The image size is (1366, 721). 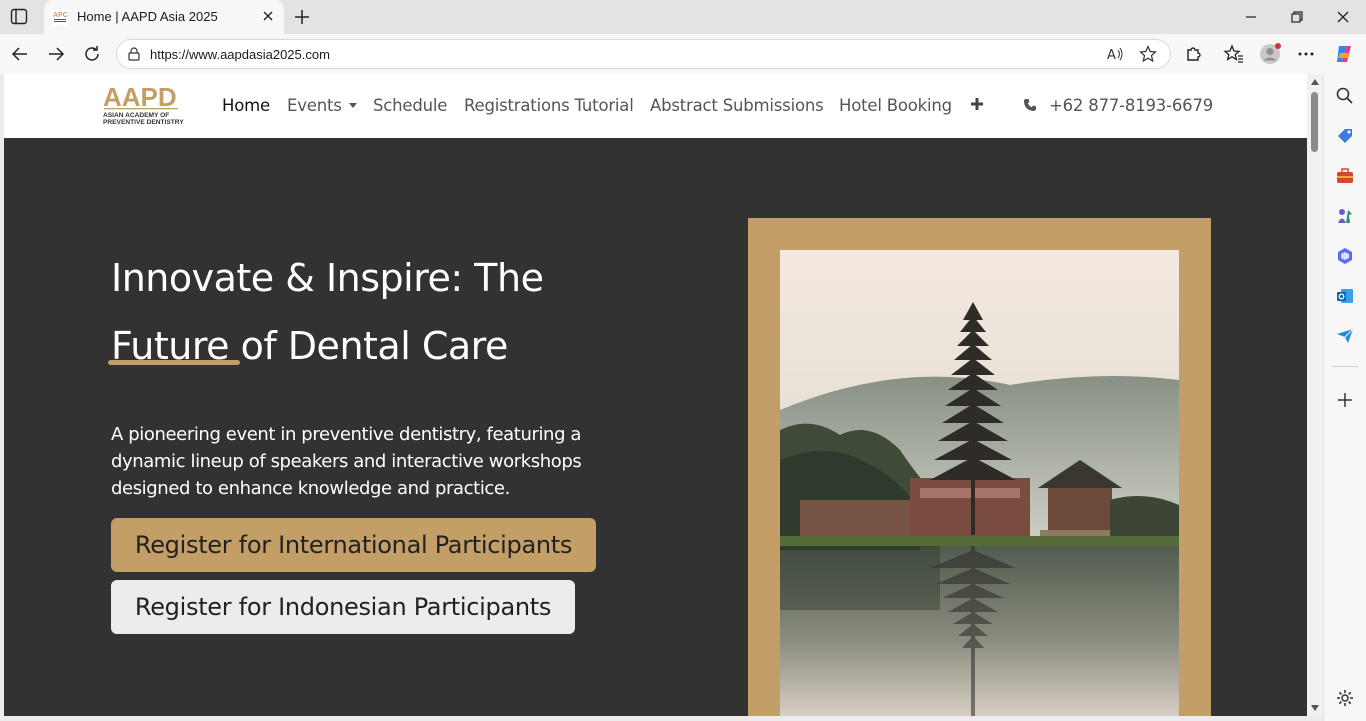 I want to click on nav-schedule: Schedule, so click(x=410, y=105).